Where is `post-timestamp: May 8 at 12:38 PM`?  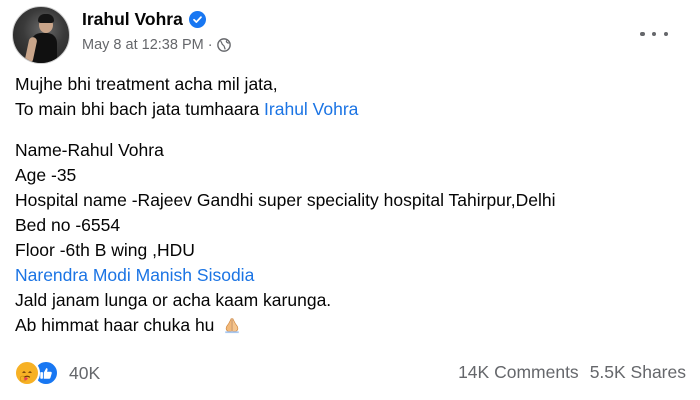
post-timestamp: May 8 at 12:38 PM is located at coordinates (143, 45).